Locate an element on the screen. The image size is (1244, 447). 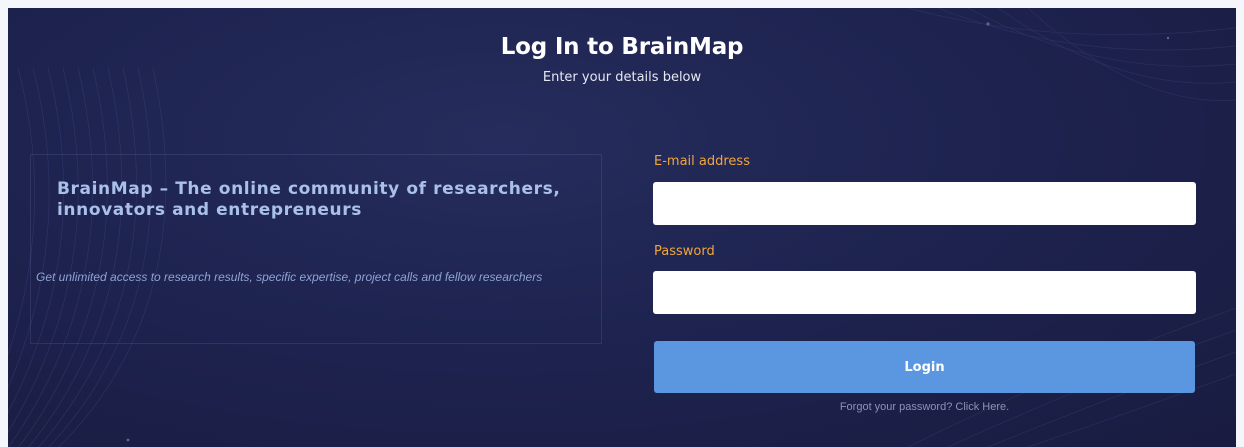
password-field is located at coordinates (924, 292).